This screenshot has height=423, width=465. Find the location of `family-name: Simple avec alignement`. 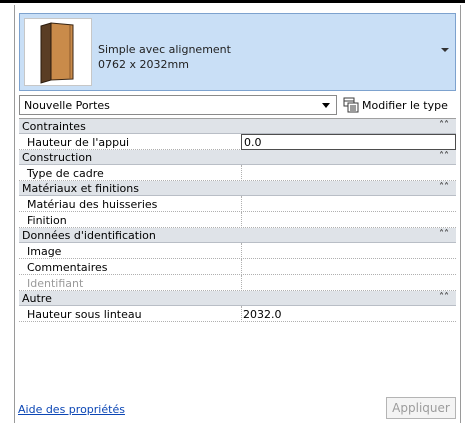

family-name: Simple avec alignement is located at coordinates (164, 49).